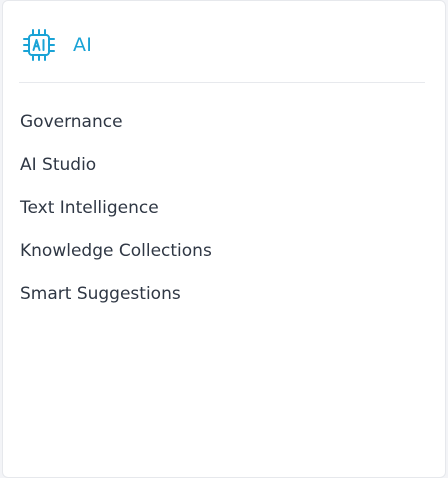 Image resolution: width=448 pixels, height=478 pixels. Describe the element at coordinates (116, 173) in the screenshot. I see `menu-item-ai-studio: AI Studio` at that location.